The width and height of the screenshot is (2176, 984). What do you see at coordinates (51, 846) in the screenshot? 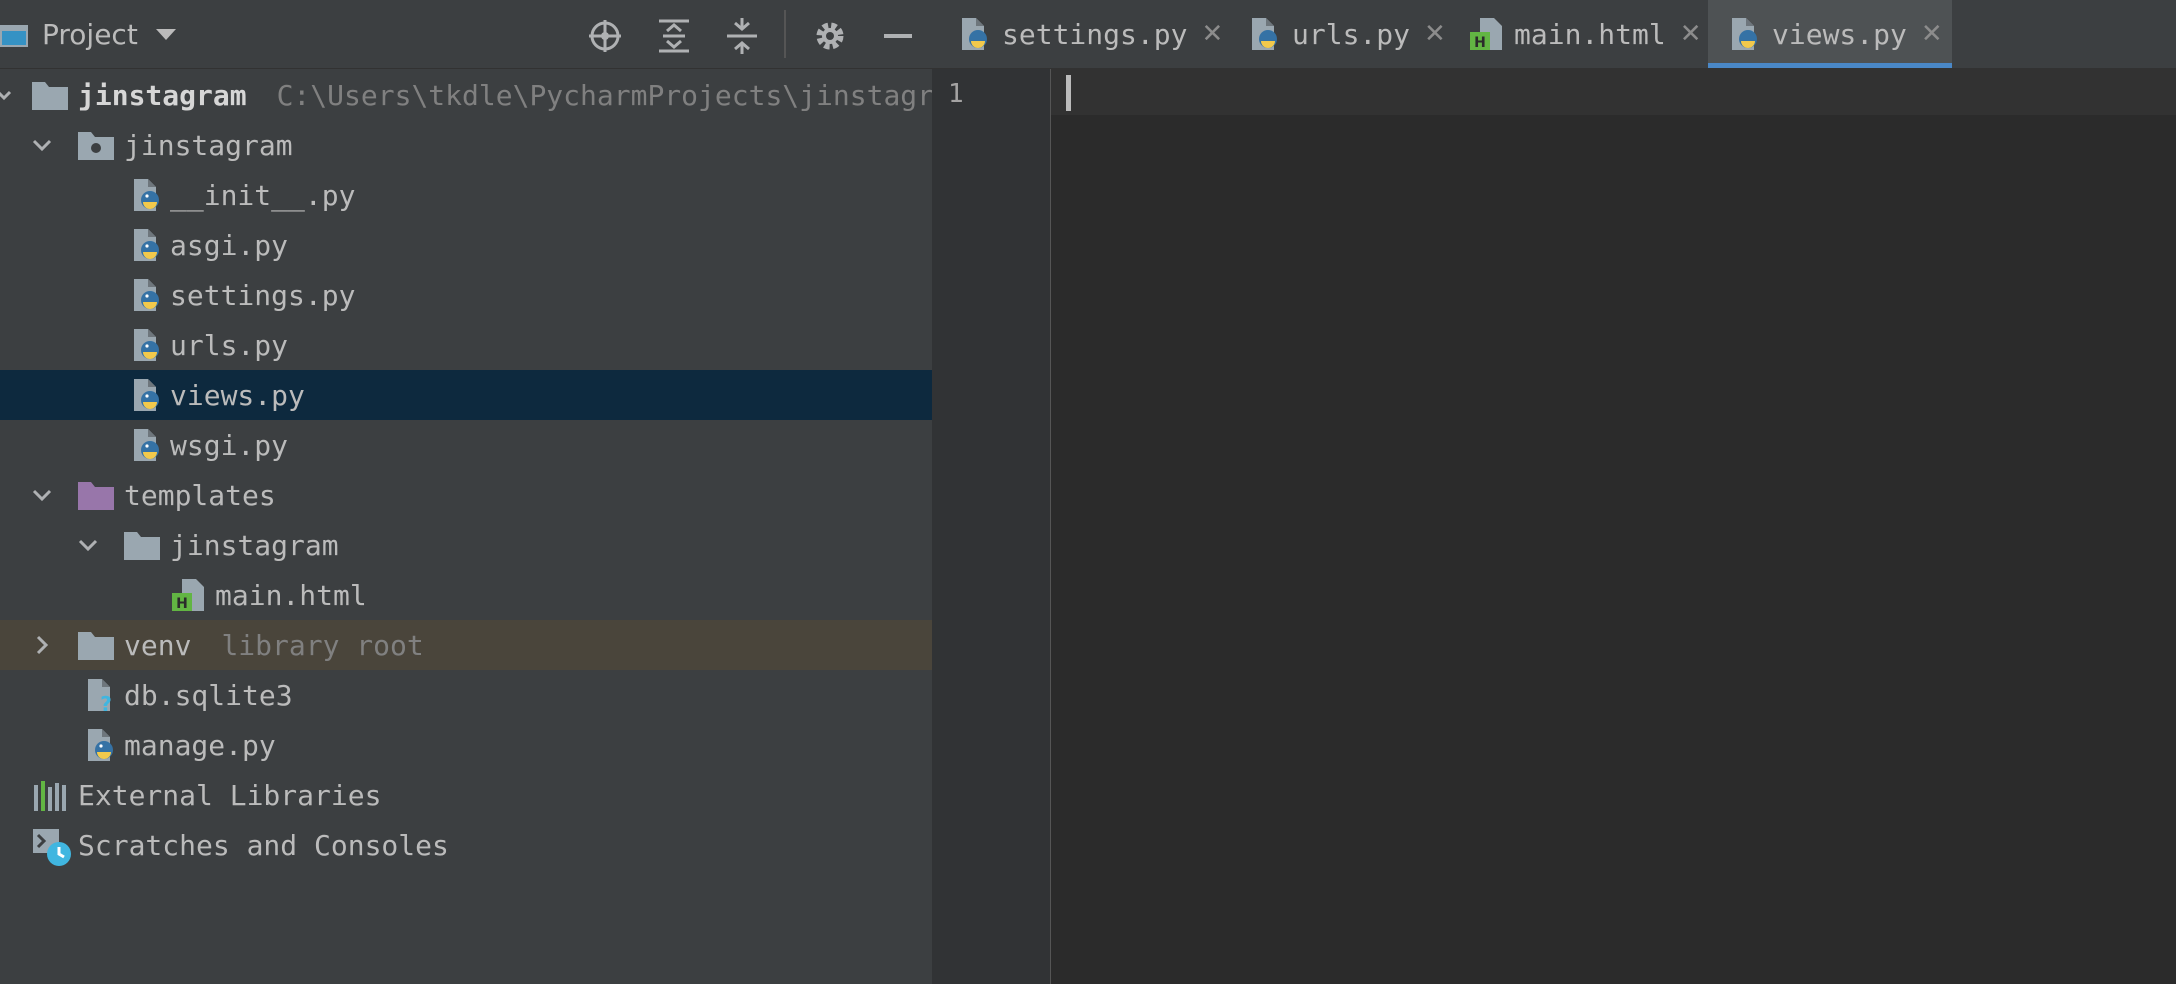
I see `scratches-icon` at bounding box center [51, 846].